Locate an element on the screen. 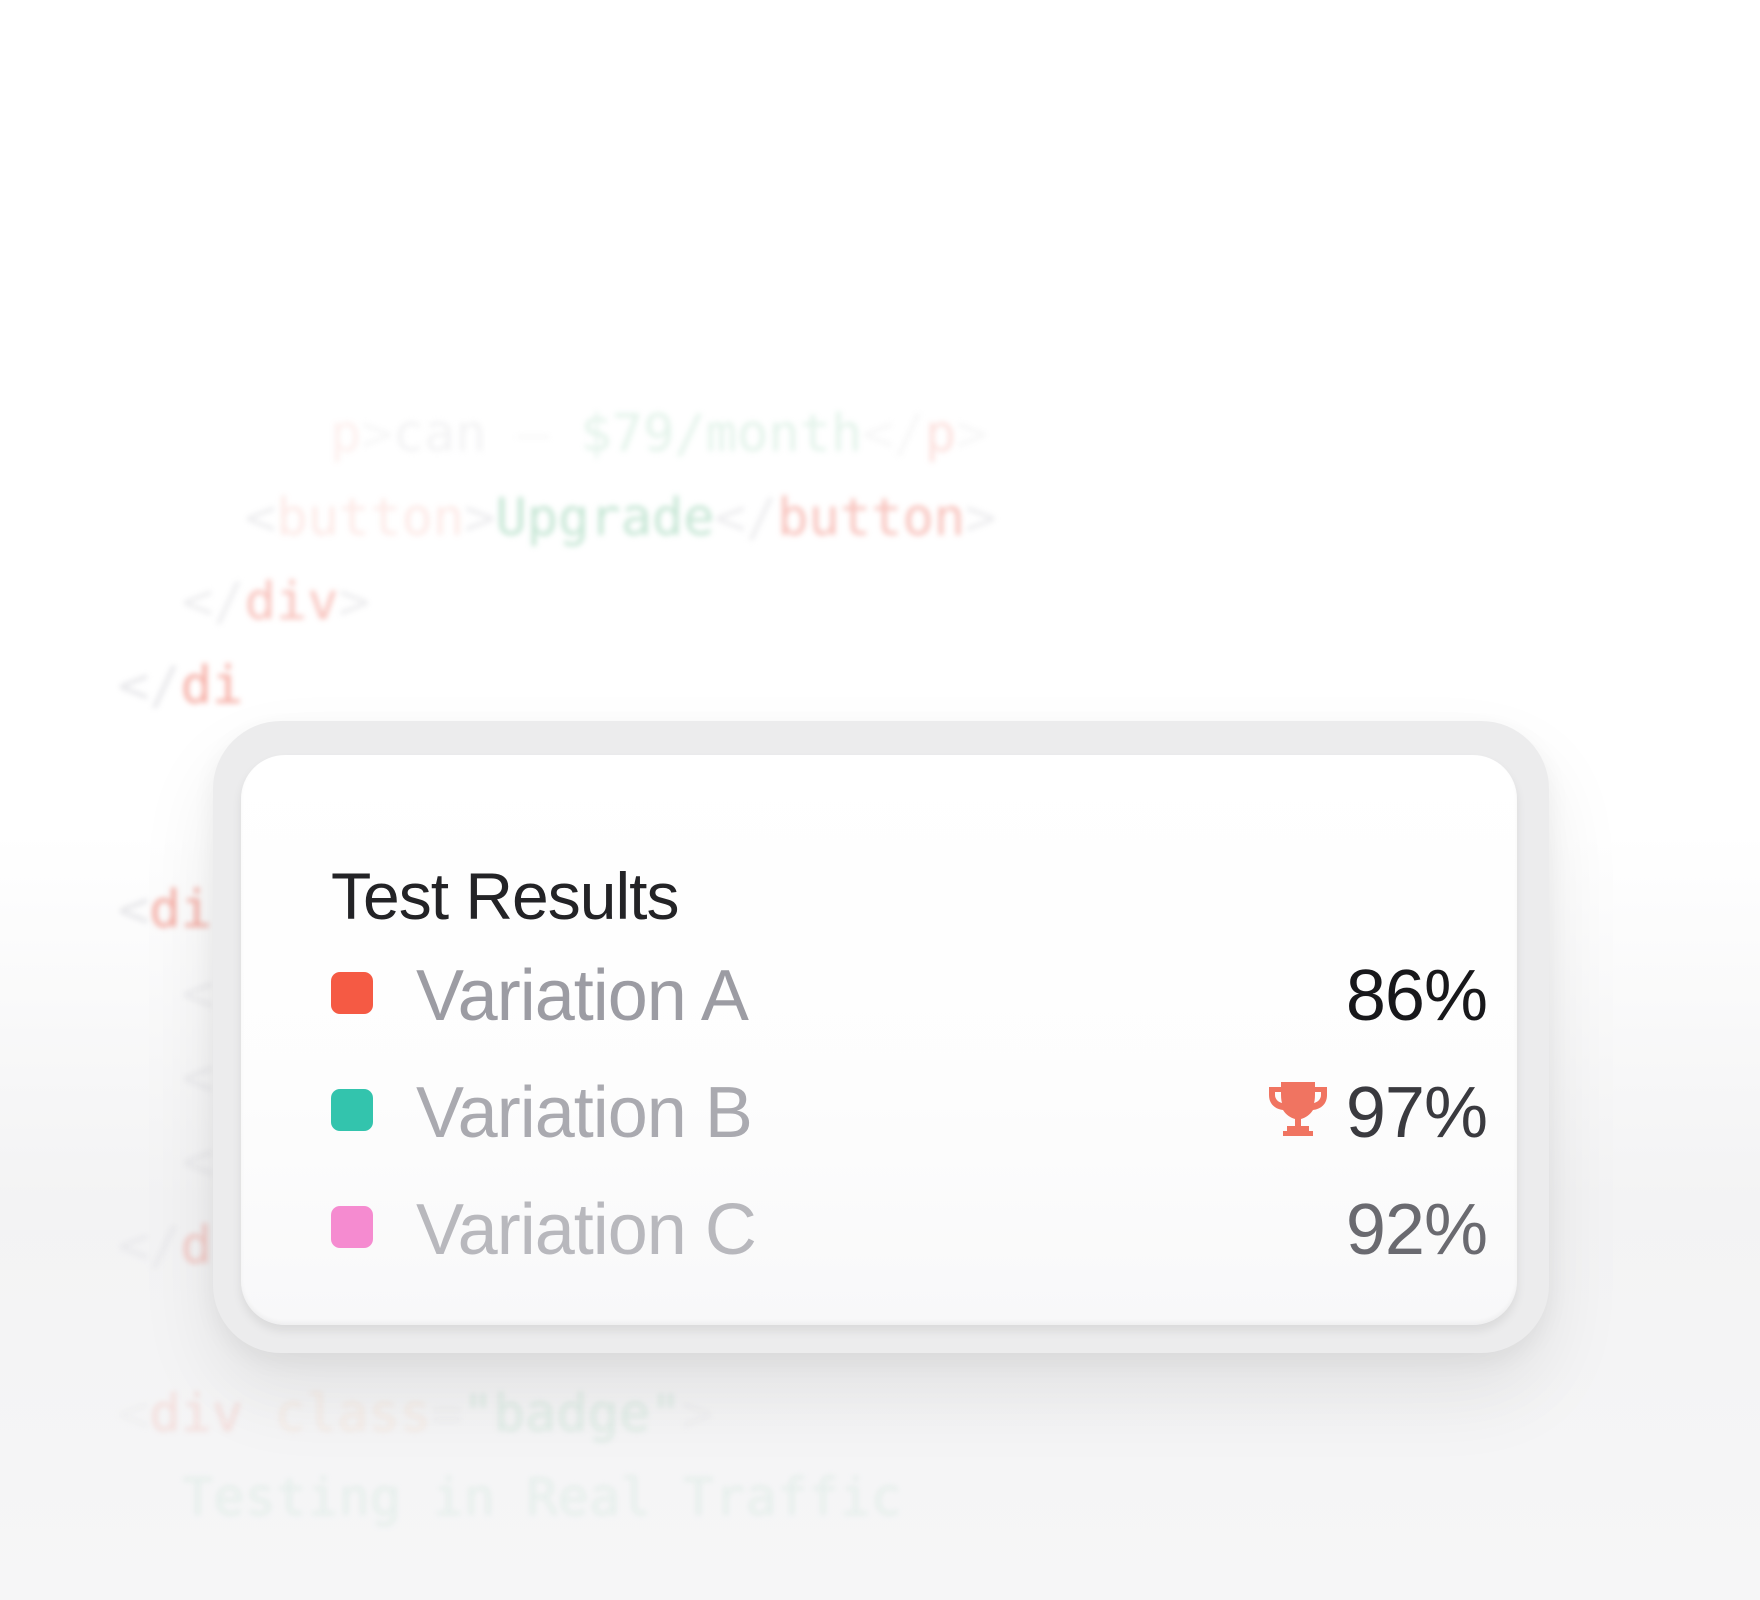  variation-label: Variation B is located at coordinates (584, 1113).